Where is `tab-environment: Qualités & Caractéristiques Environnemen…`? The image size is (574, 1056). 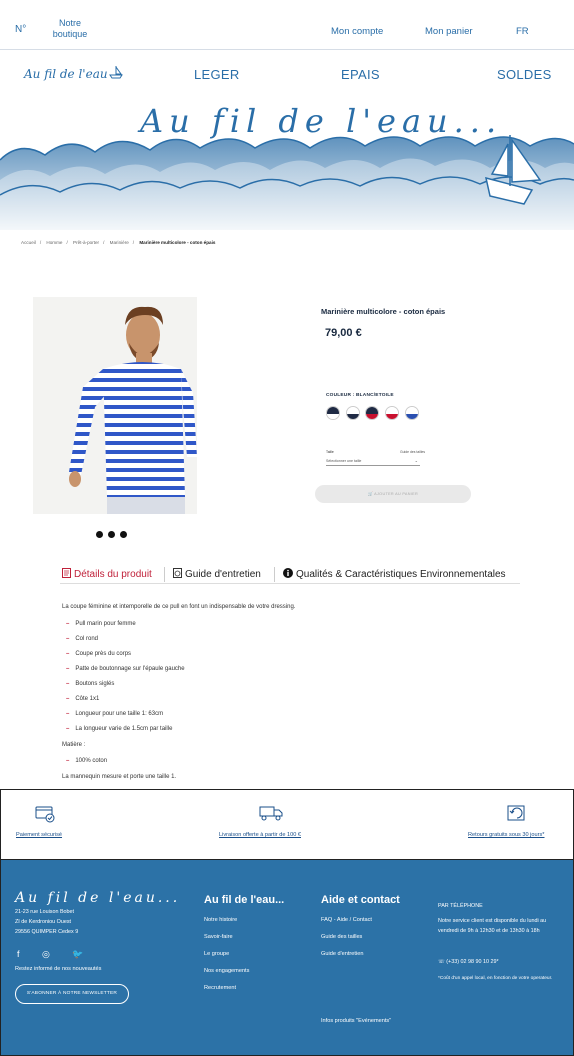
tab-environment: Qualités & Caractéristiques Environnemen… is located at coordinates (394, 574).